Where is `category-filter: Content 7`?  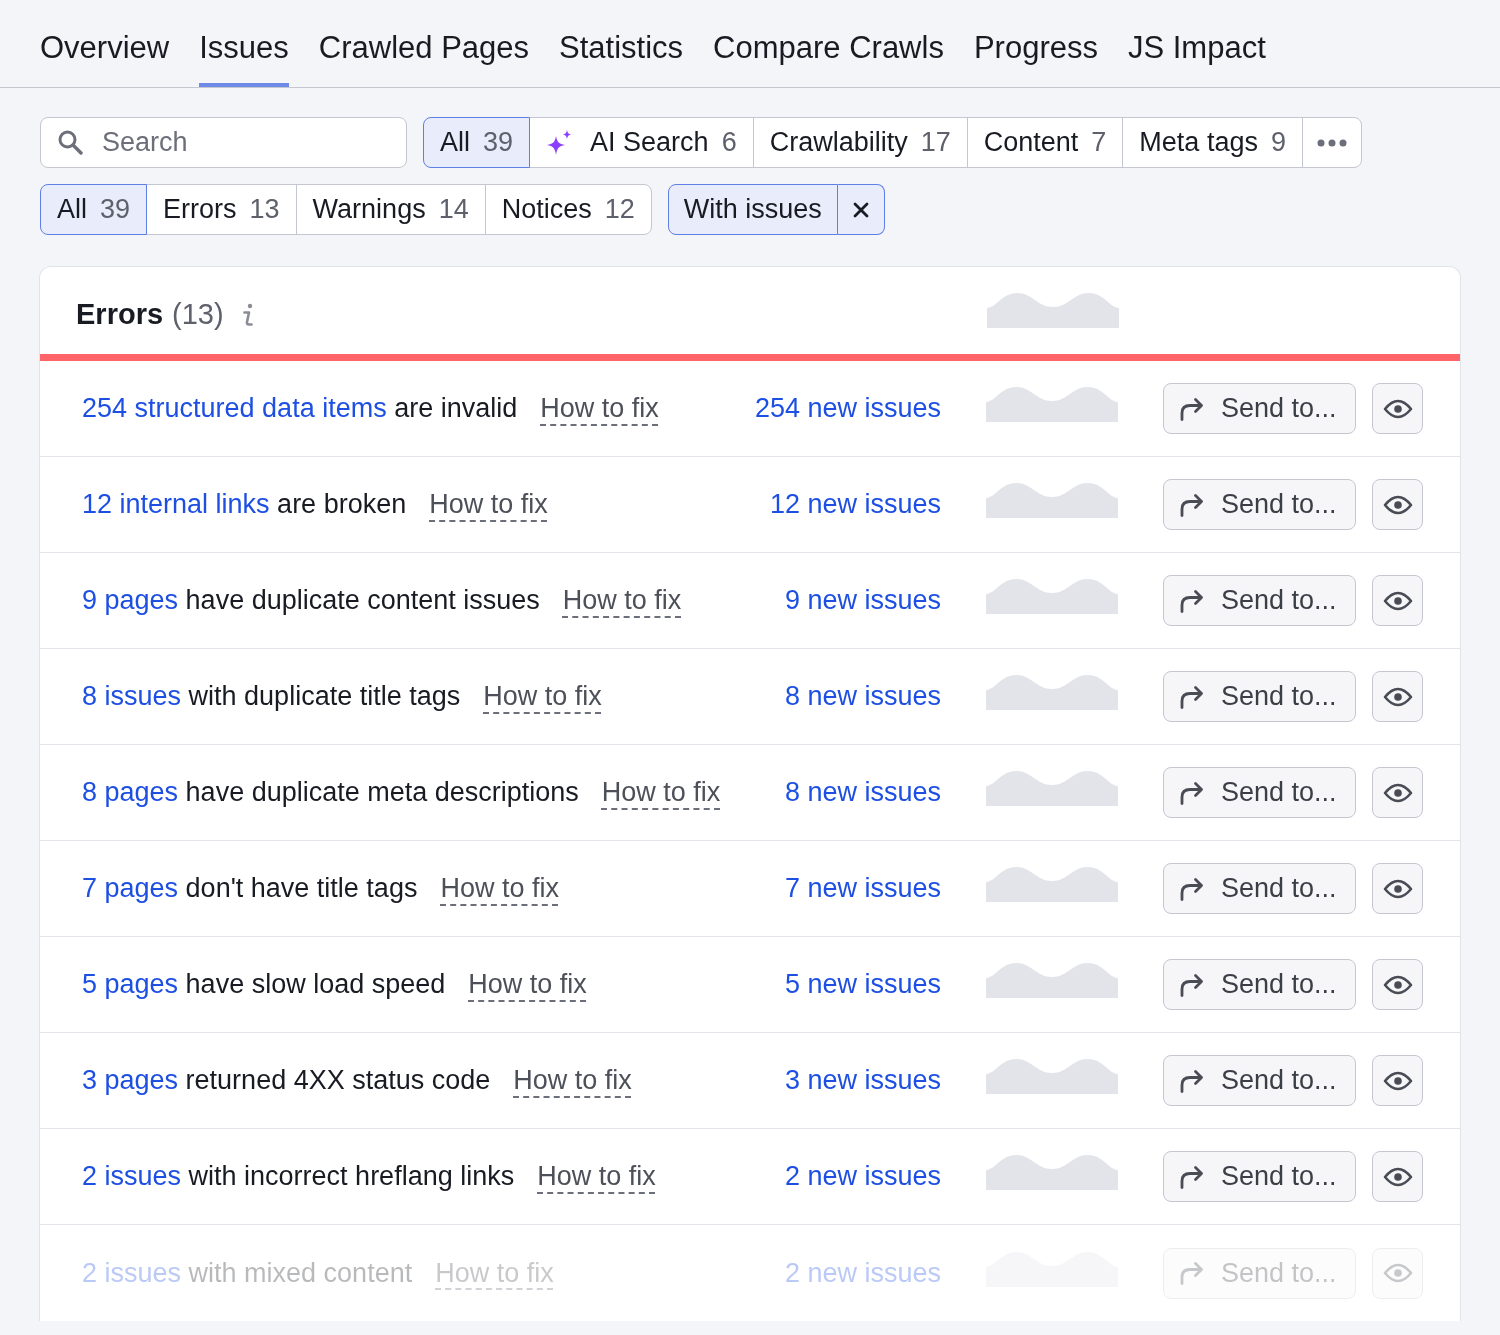
category-filter: Content 7 is located at coordinates (1045, 142).